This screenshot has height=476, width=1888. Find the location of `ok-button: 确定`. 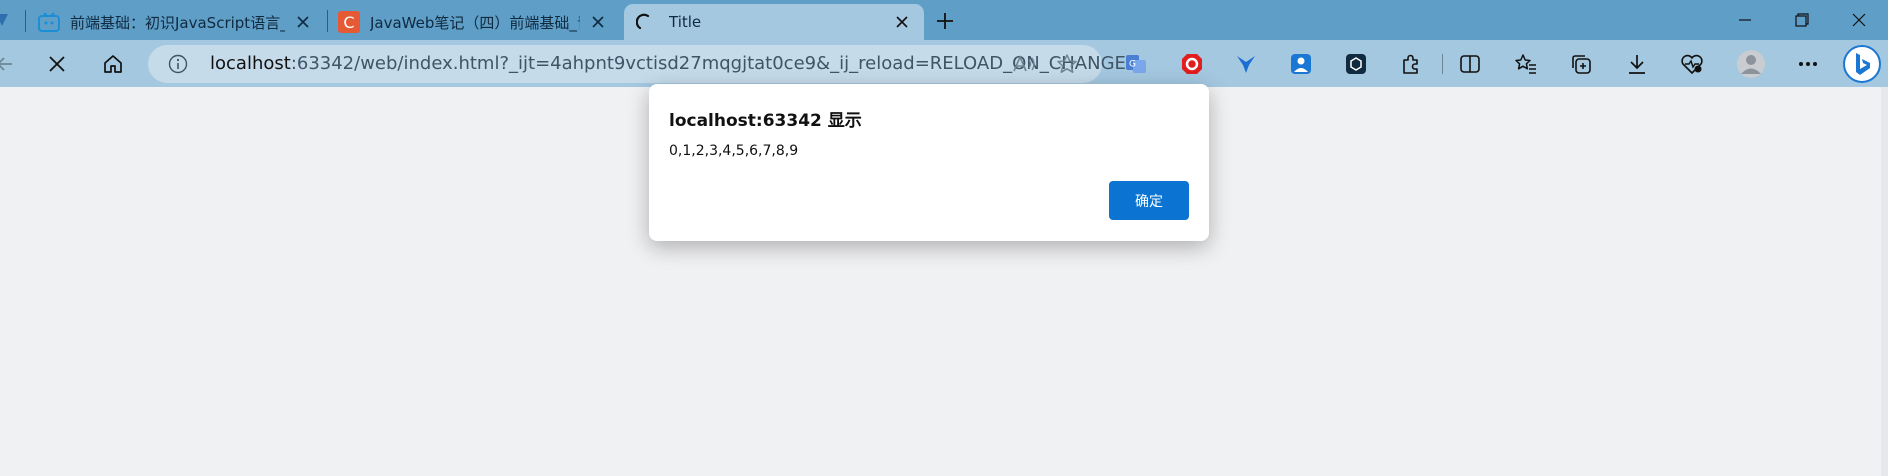

ok-button: 确定 is located at coordinates (1149, 200).